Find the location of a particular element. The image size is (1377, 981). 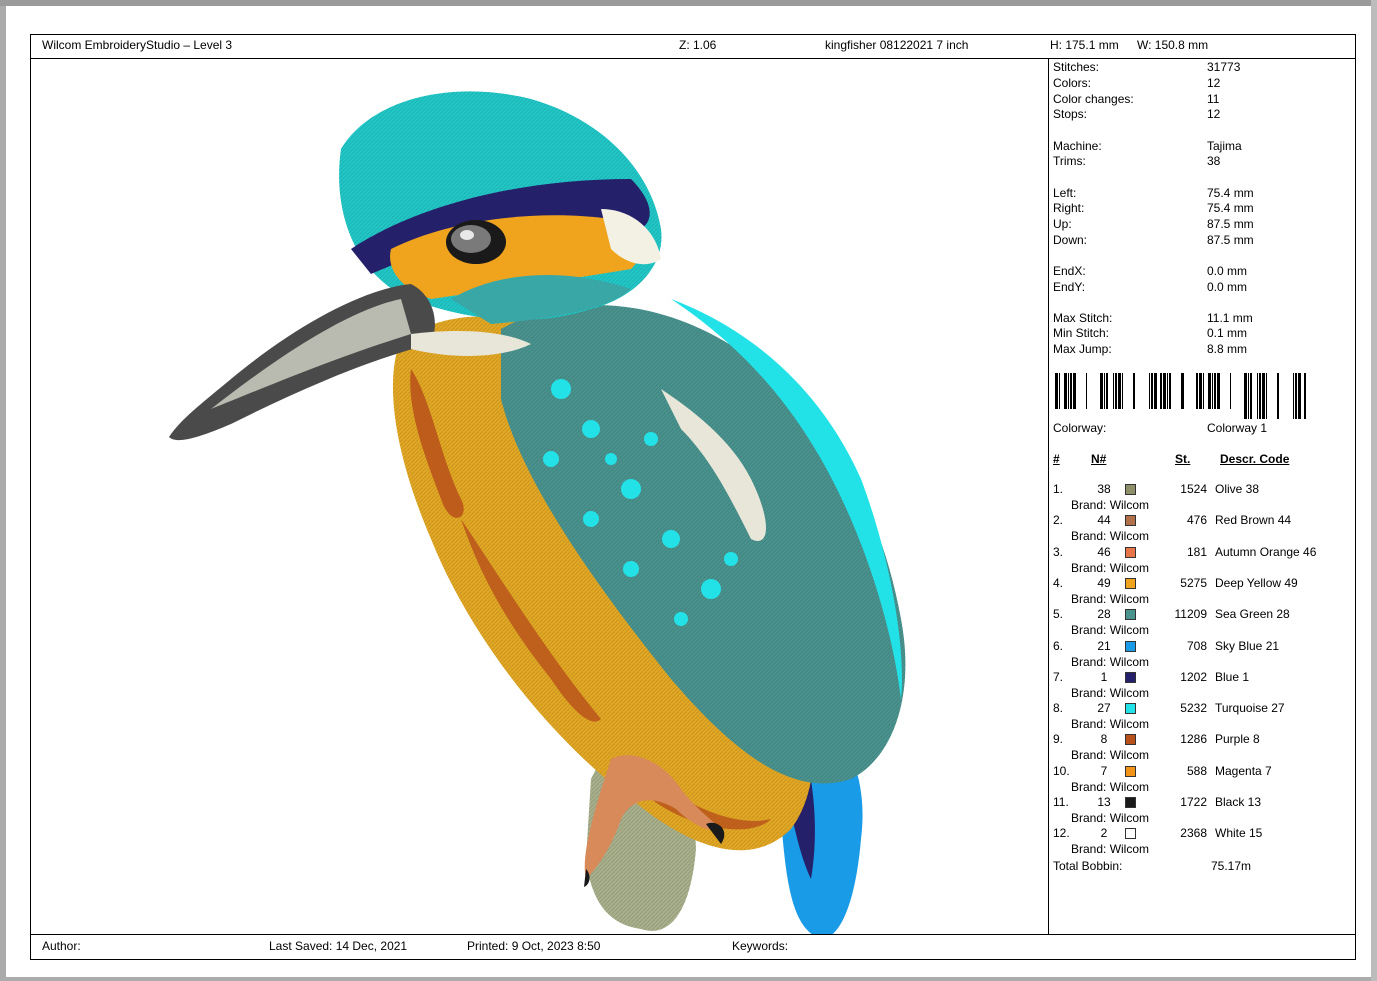

thread-description: Magenta 7 is located at coordinates (1243, 770).